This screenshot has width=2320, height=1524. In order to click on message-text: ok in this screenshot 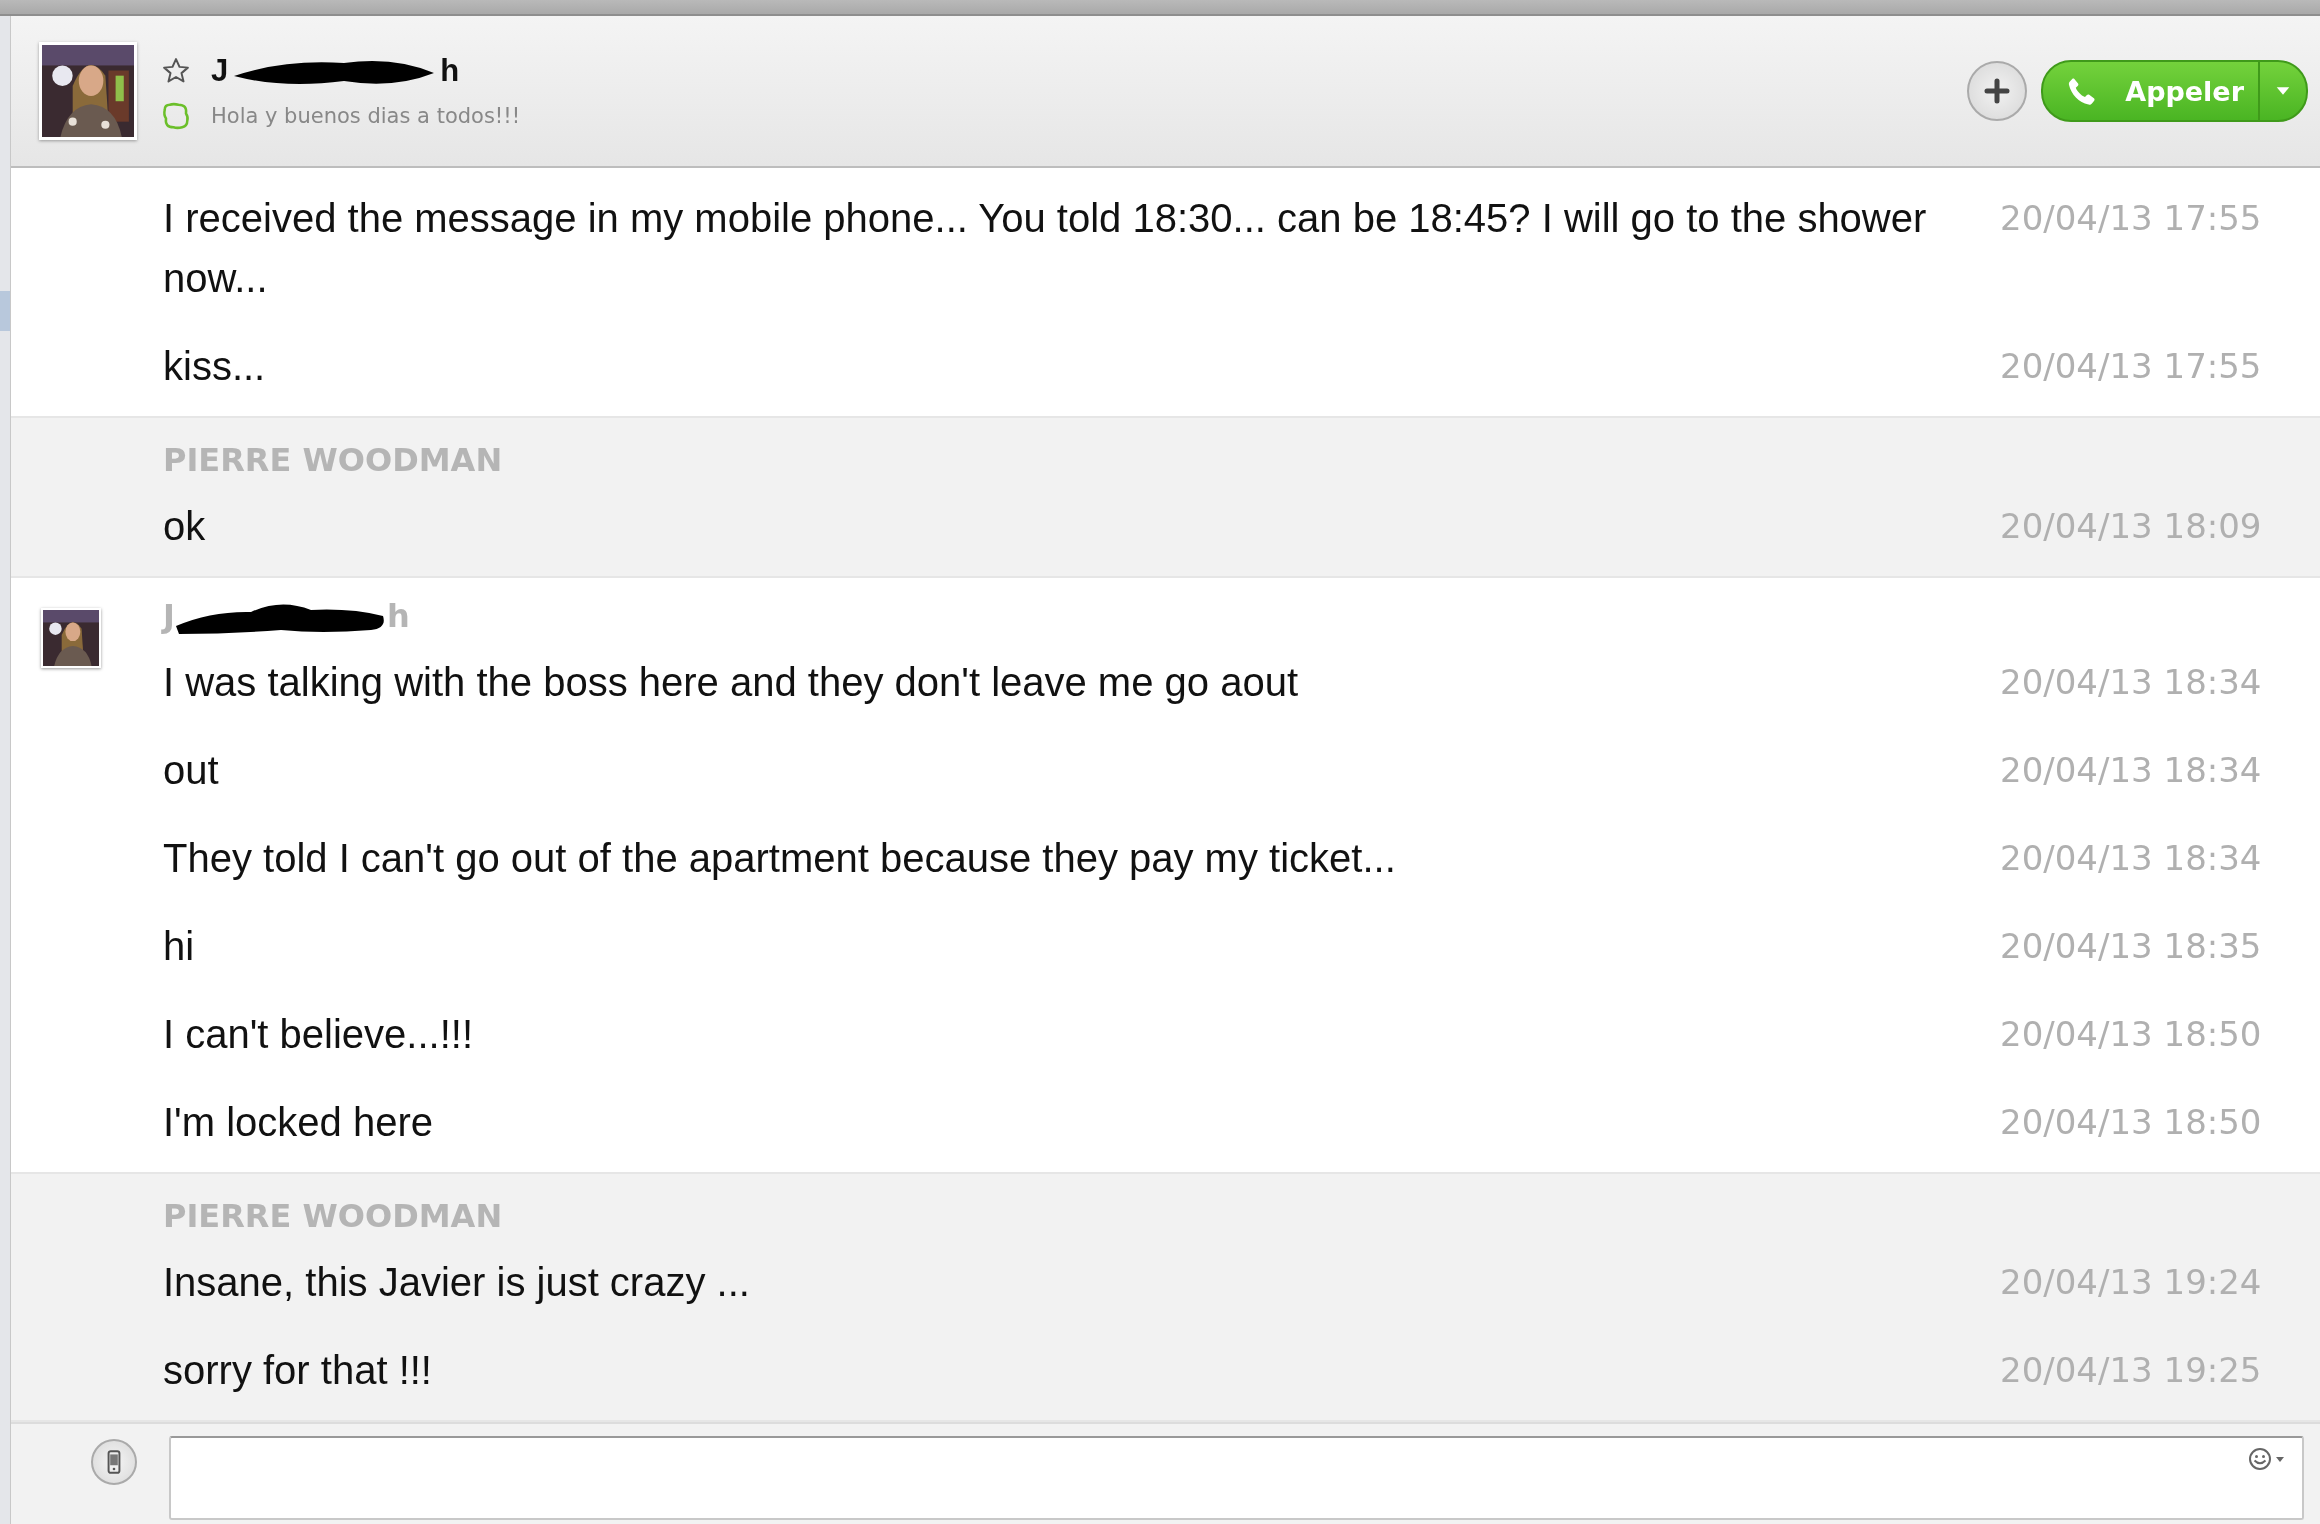, I will do `click(185, 526)`.